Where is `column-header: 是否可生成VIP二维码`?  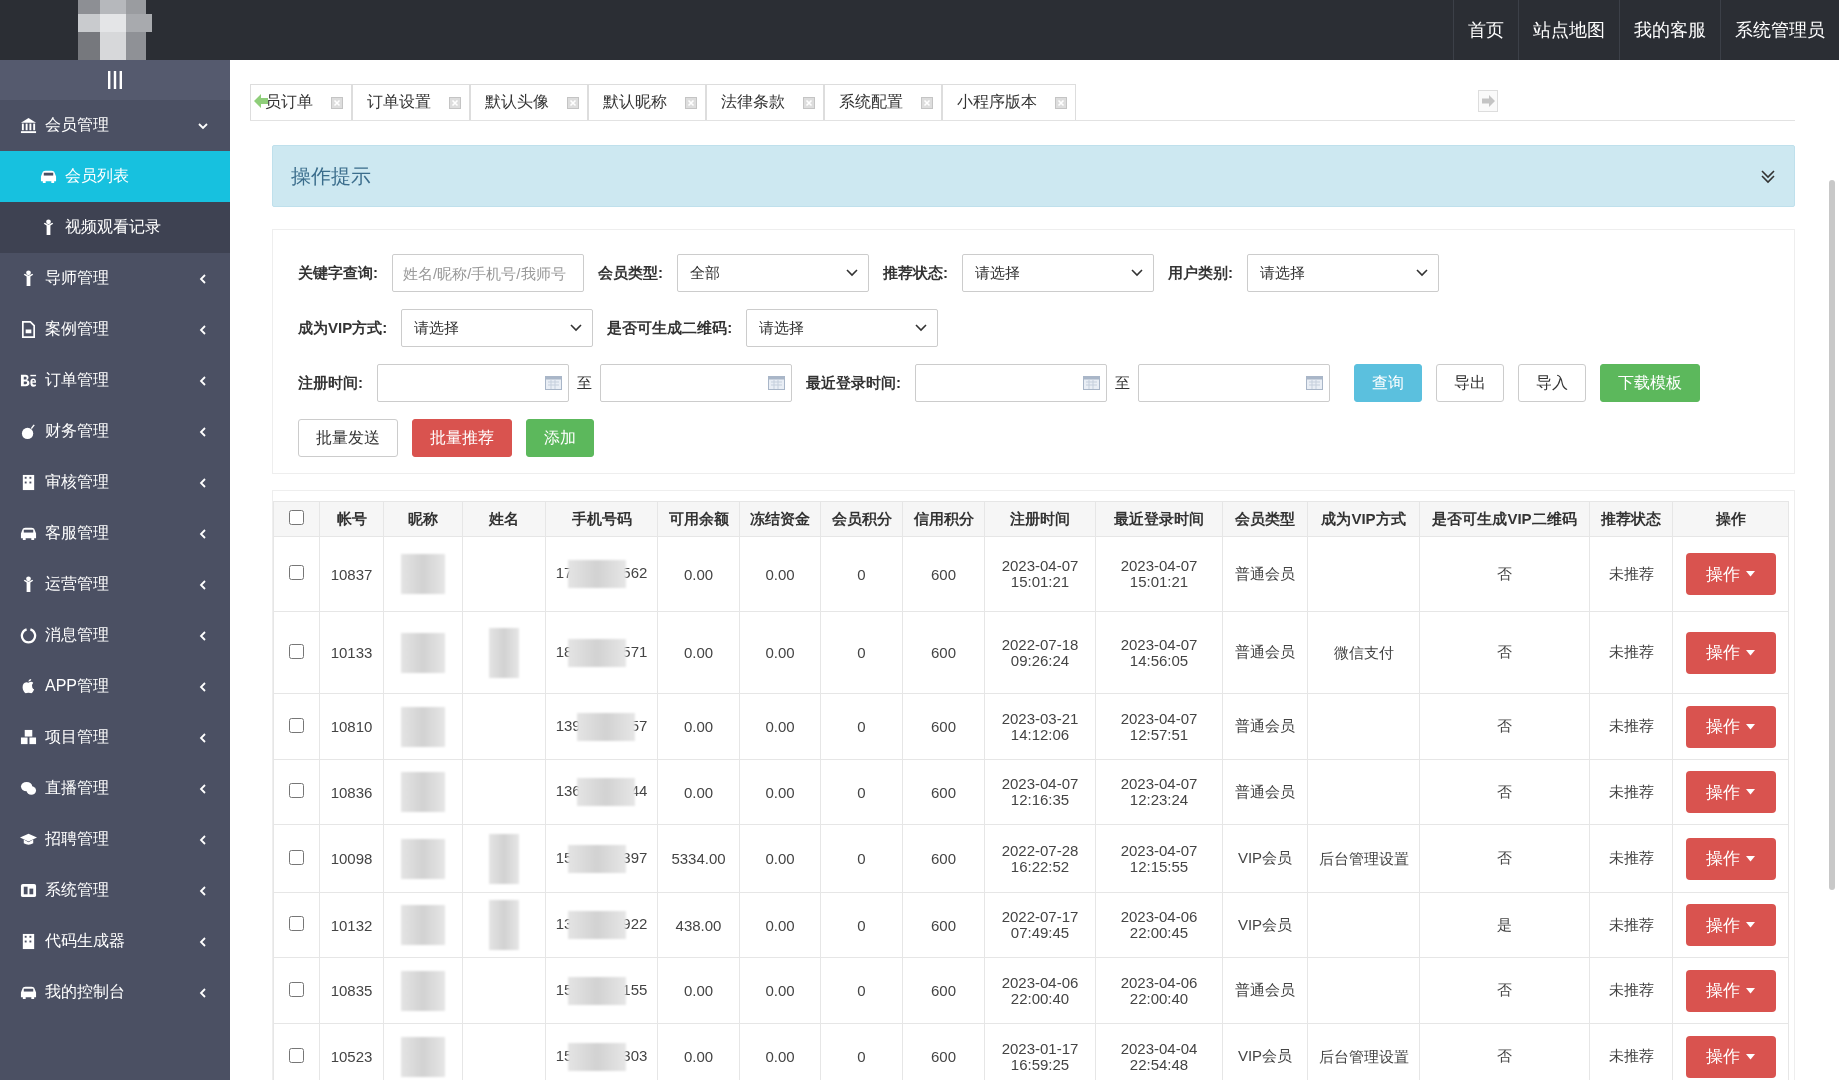 column-header: 是否可生成VIP二维码 is located at coordinates (1504, 519).